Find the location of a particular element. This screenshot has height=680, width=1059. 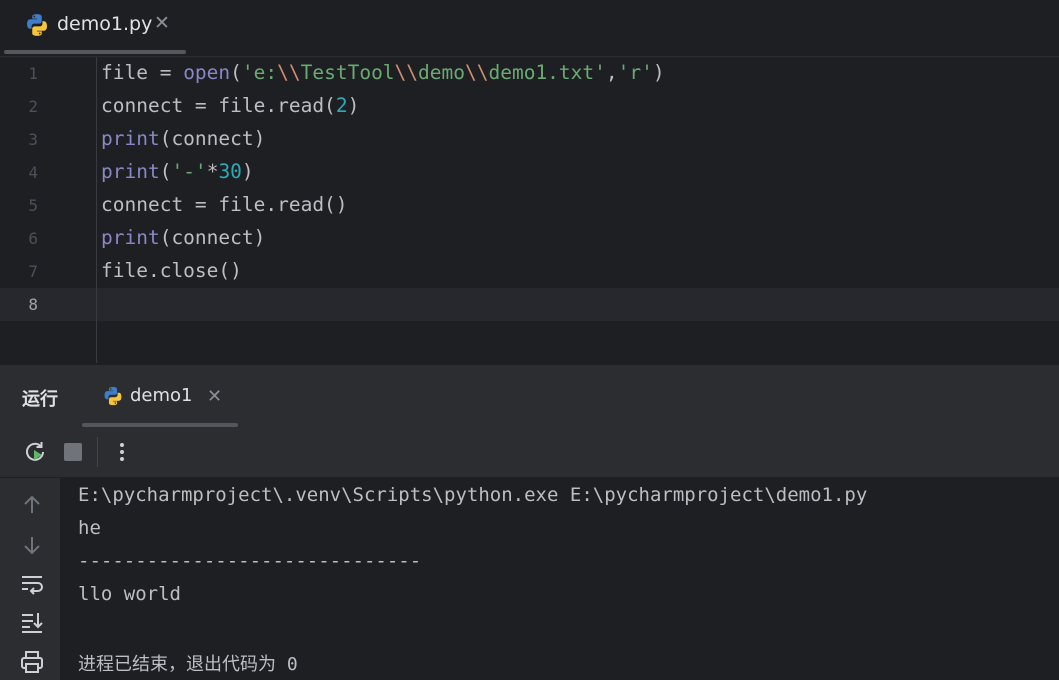

run-toolbar is located at coordinates (529, 452).